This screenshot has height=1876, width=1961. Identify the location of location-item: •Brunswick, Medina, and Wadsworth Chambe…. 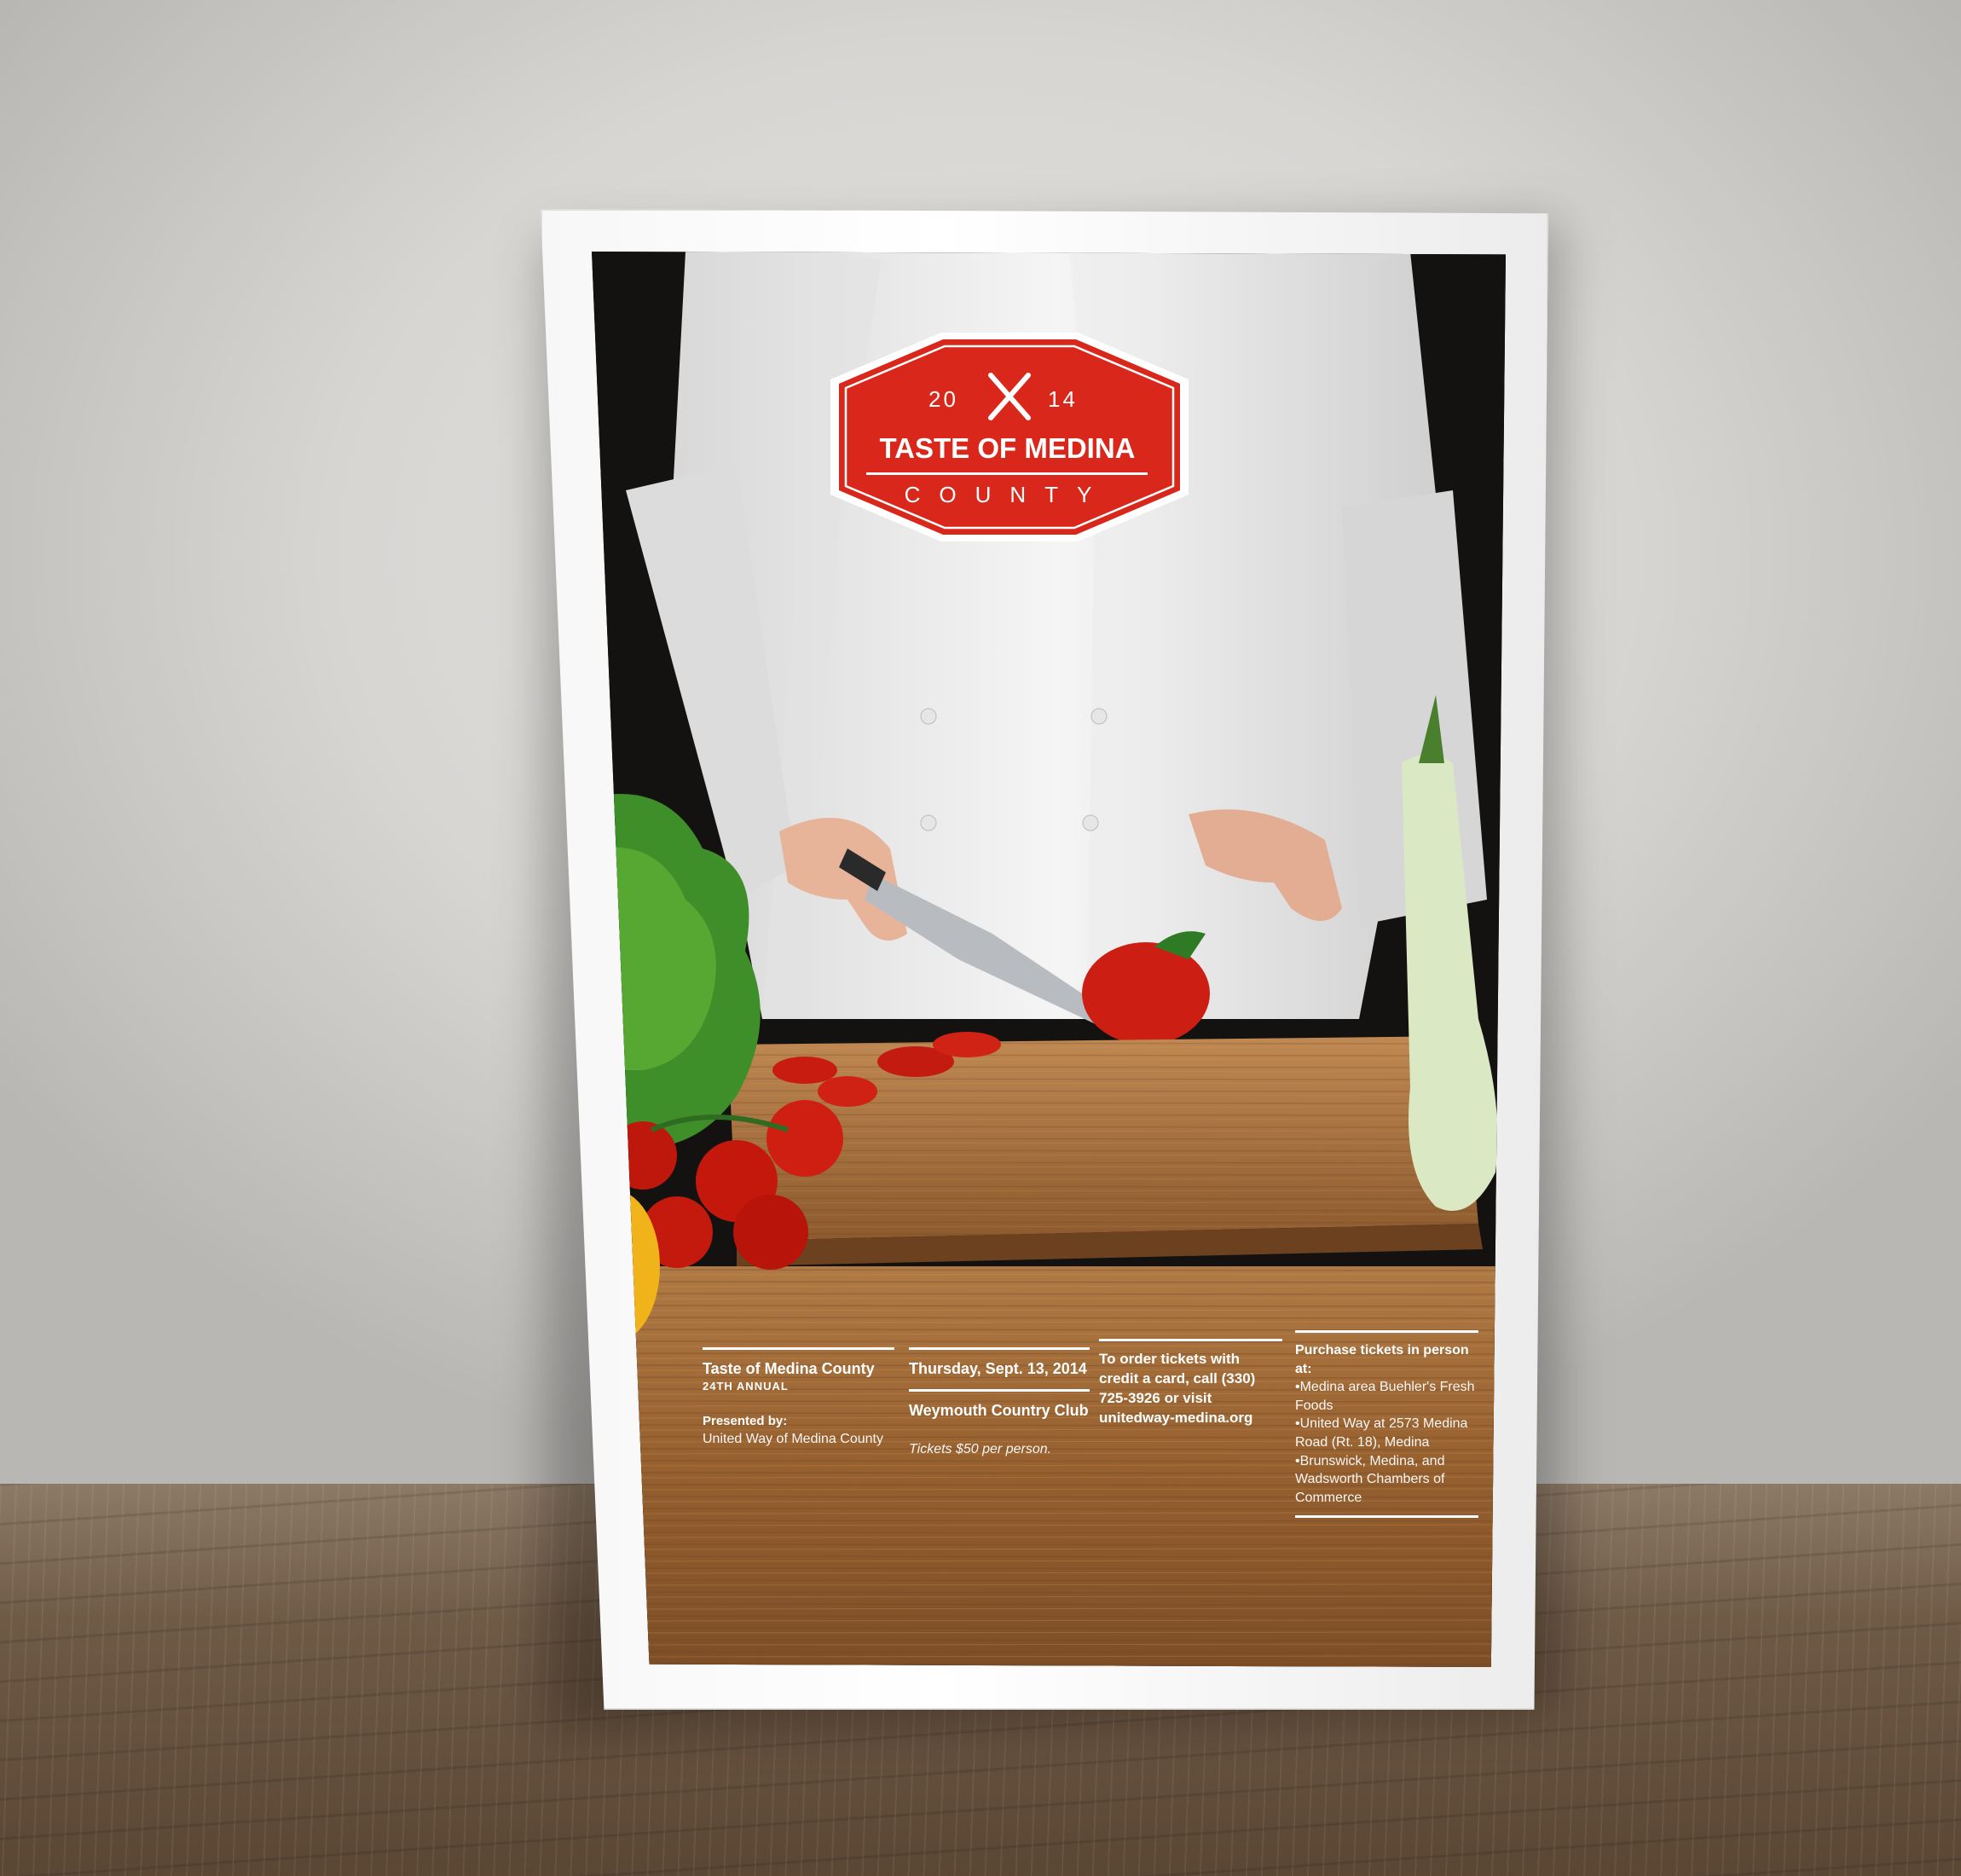
(1370, 1479).